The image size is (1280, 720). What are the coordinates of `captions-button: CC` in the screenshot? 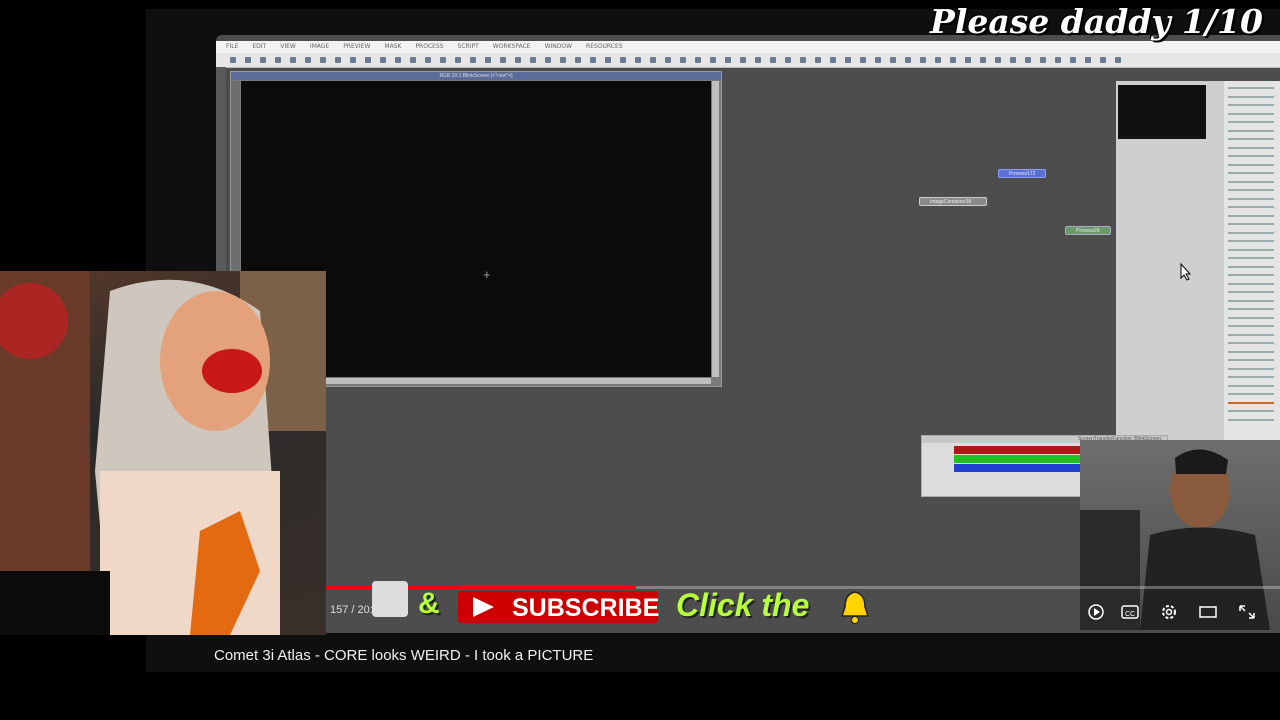 It's located at (1130, 612).